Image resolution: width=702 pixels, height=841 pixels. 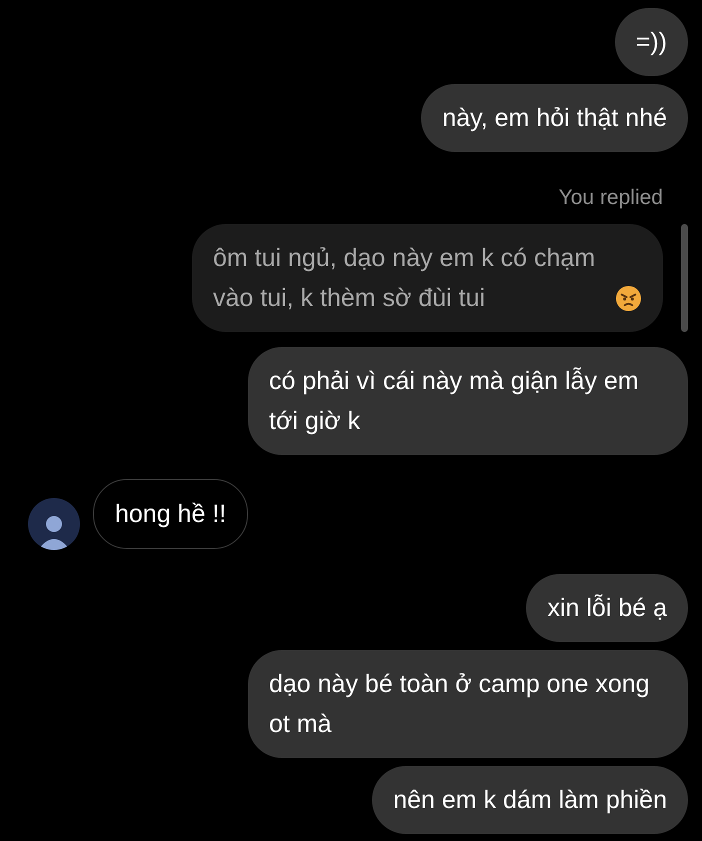 I want to click on message-bubble: =)), so click(x=651, y=42).